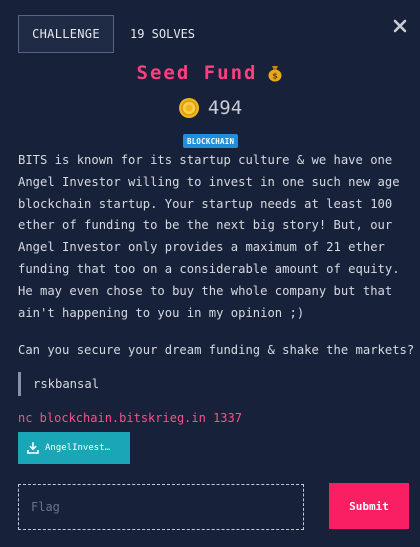 This screenshot has height=547, width=420. Describe the element at coordinates (400, 26) in the screenshot. I see `close-icon` at that location.